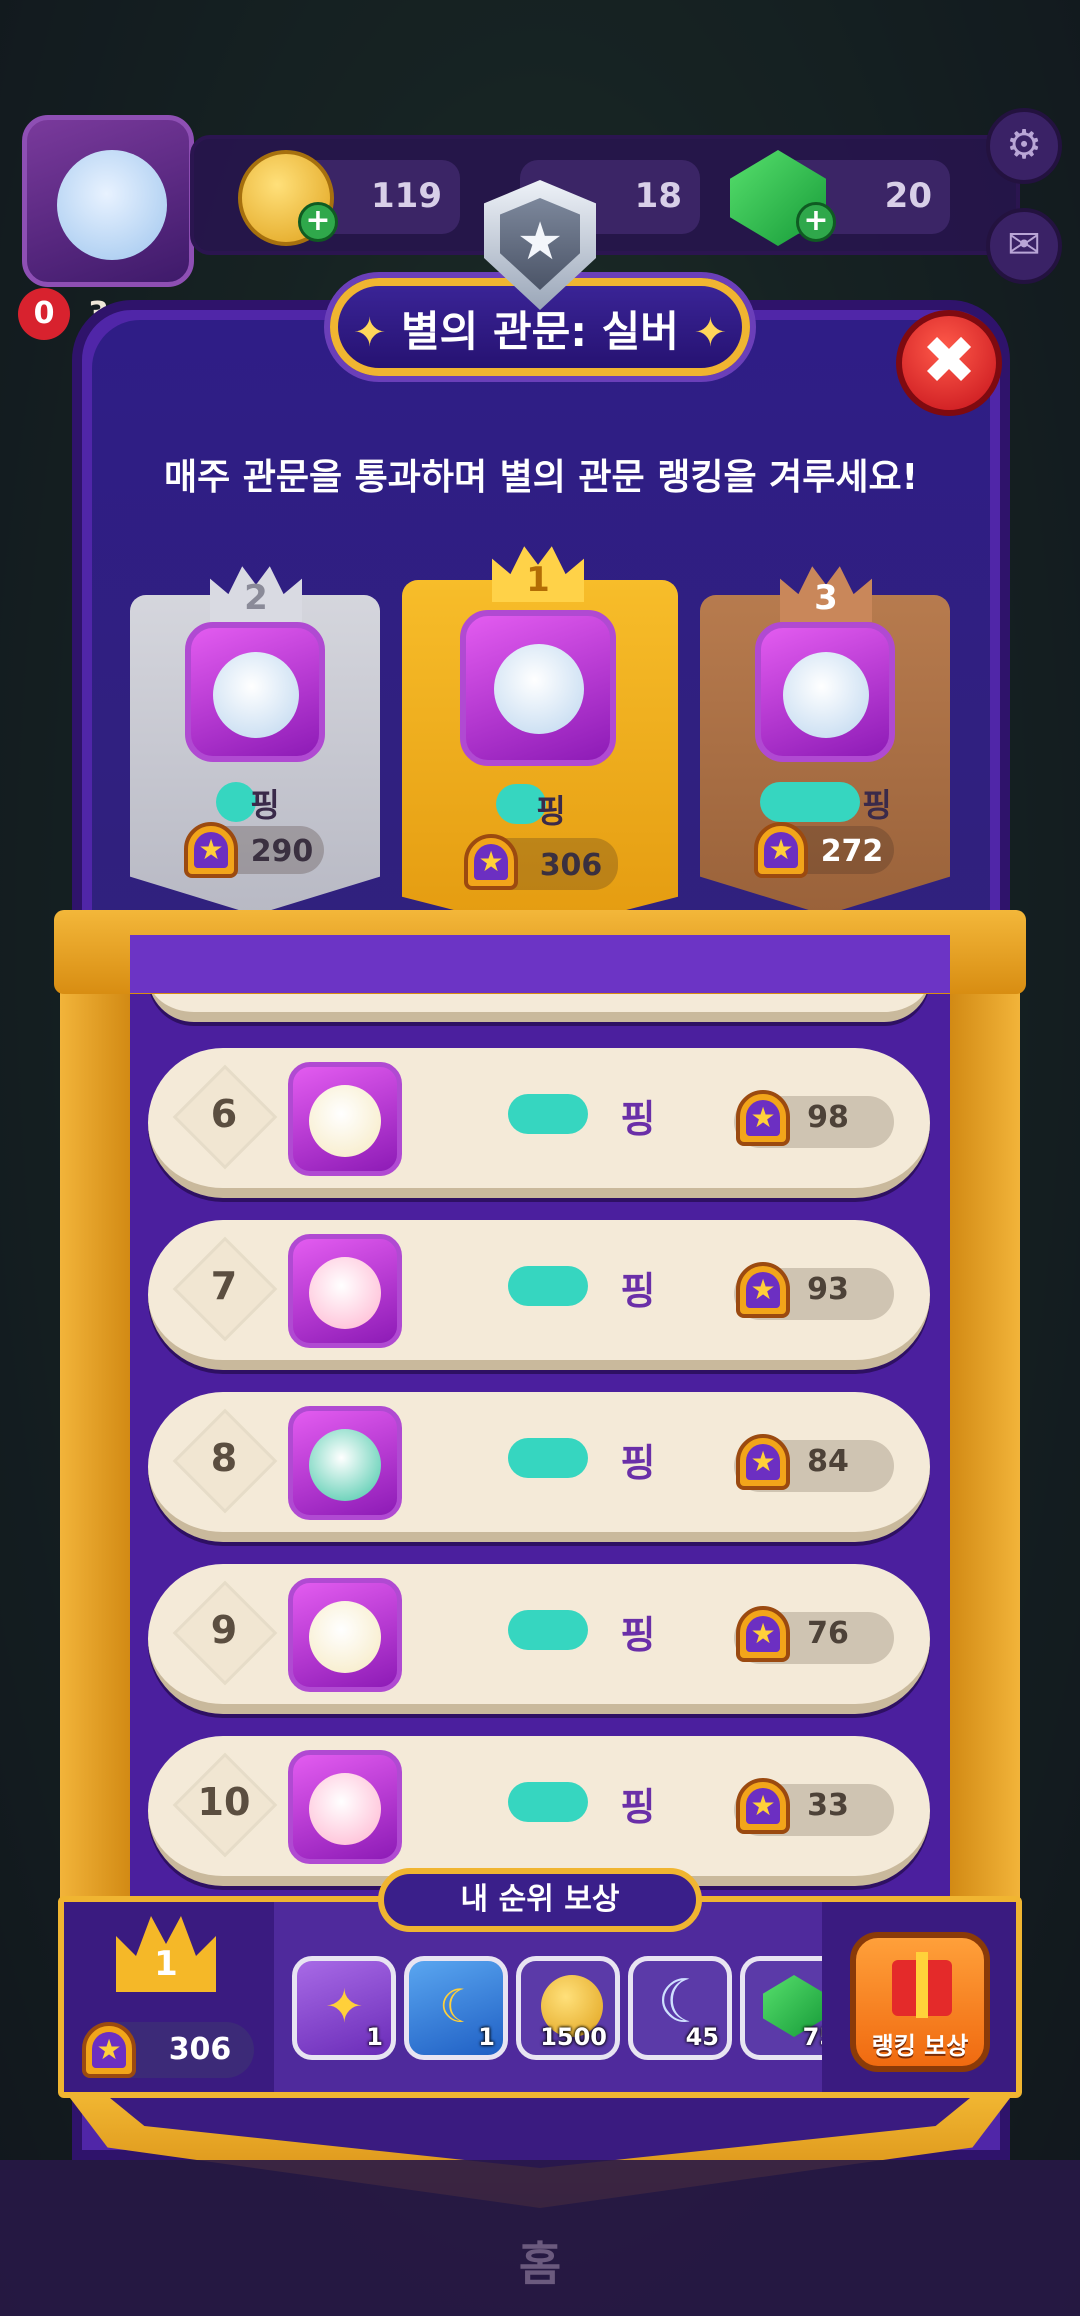 The image size is (1080, 2316). What do you see at coordinates (460, 2006) in the screenshot?
I see `moon-book-icon: ☾` at bounding box center [460, 2006].